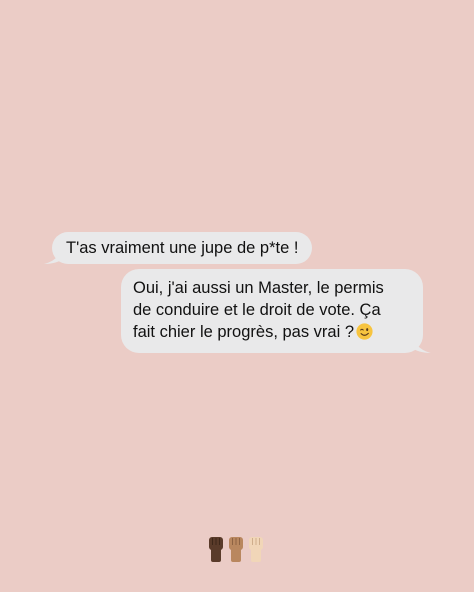  Describe the element at coordinates (244, 332) in the screenshot. I see `outgoing-message-line-3-text: fait chier le progrès, pas vrai ?` at that location.